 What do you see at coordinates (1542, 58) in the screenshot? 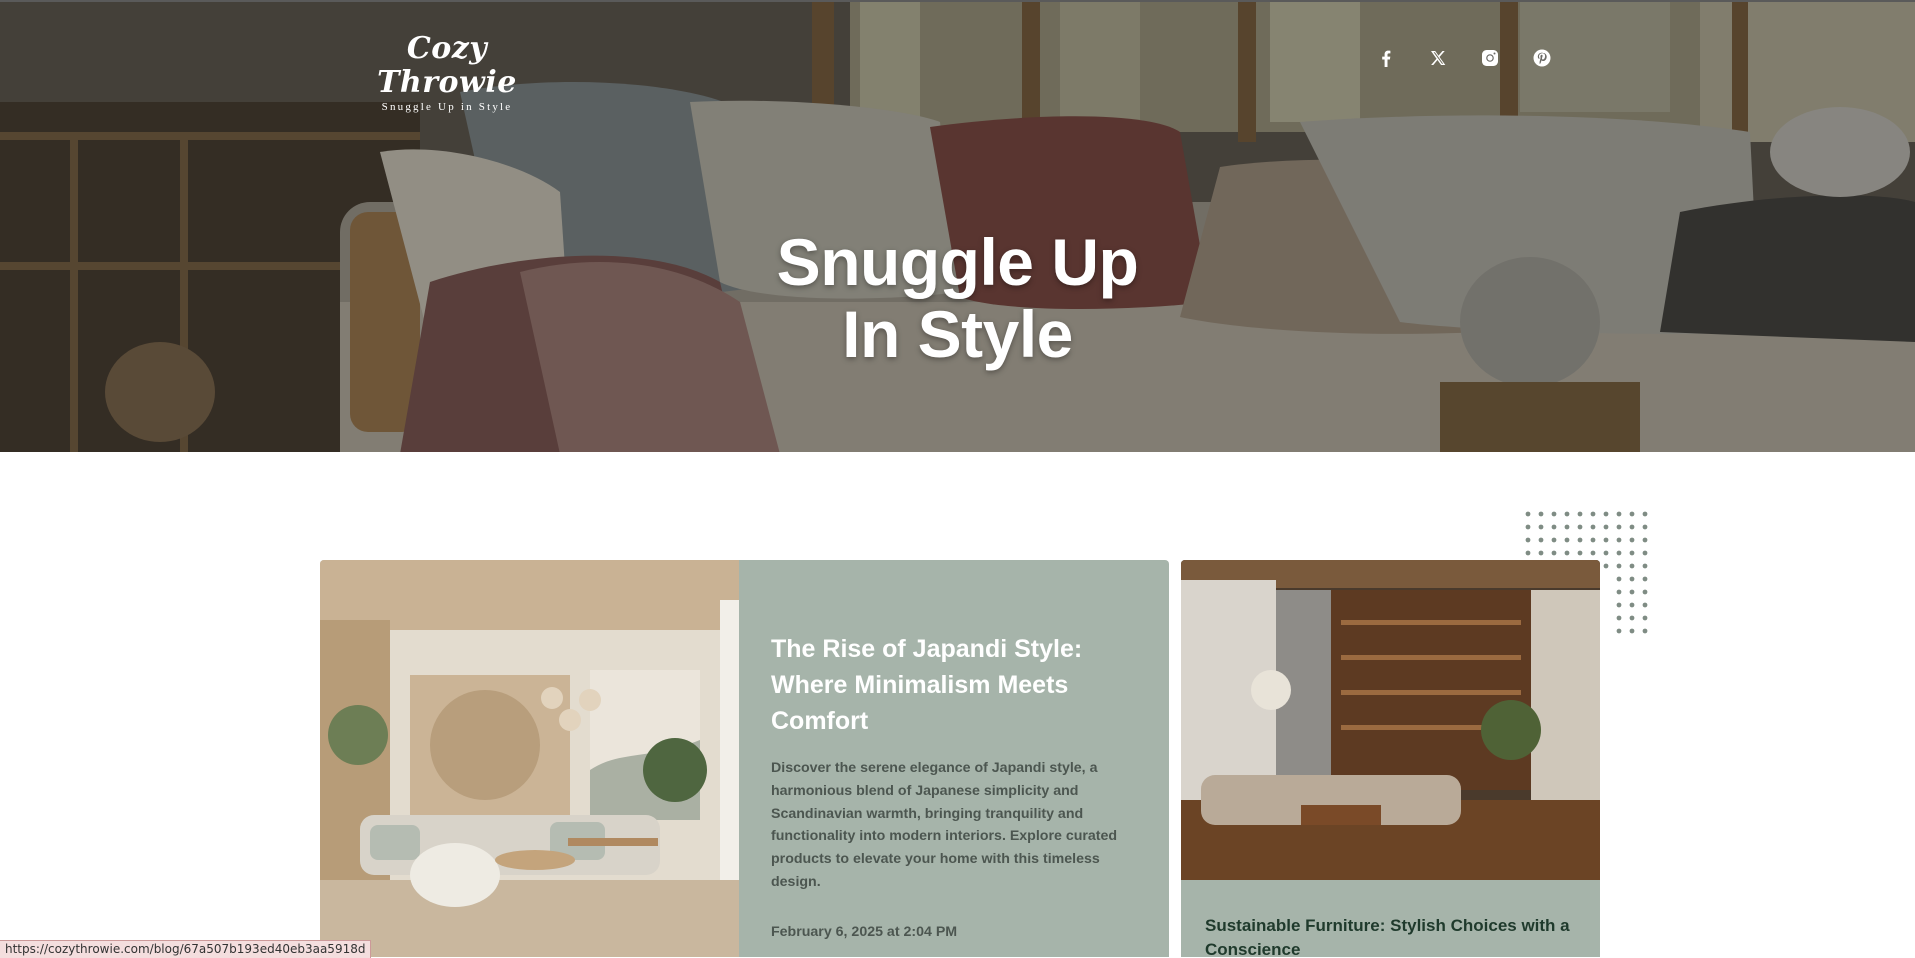
I see `pinterest-icon` at bounding box center [1542, 58].